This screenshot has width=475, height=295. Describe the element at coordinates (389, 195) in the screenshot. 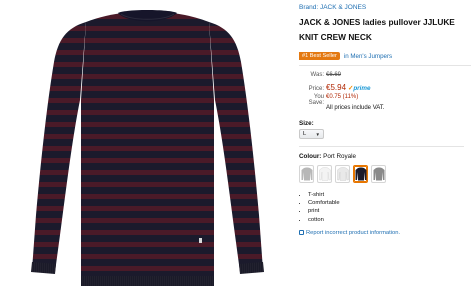

I see `feature-item: T-shirt` at that location.